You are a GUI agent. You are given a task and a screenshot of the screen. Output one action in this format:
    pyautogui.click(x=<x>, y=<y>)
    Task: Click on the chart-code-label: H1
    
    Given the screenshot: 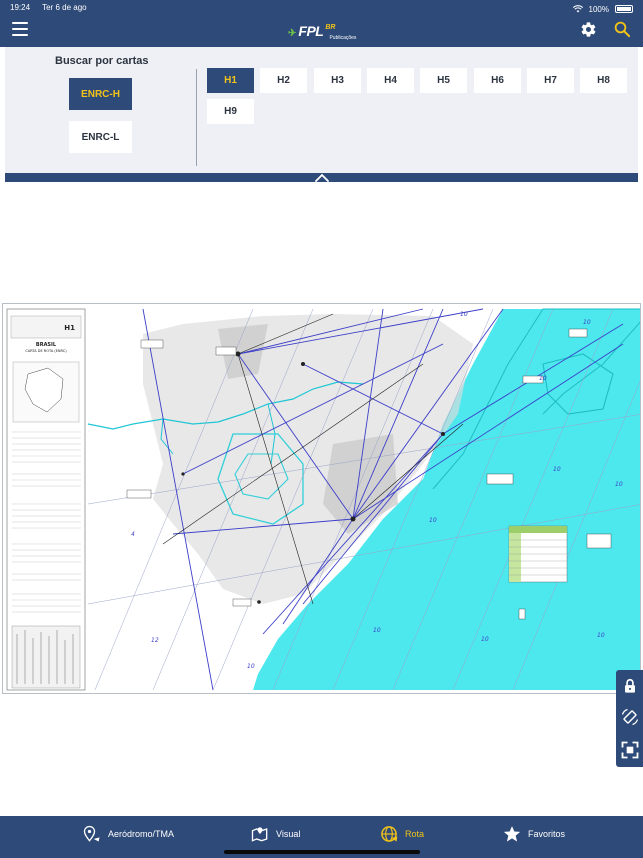 What is the action you would take?
    pyautogui.click(x=69, y=328)
    